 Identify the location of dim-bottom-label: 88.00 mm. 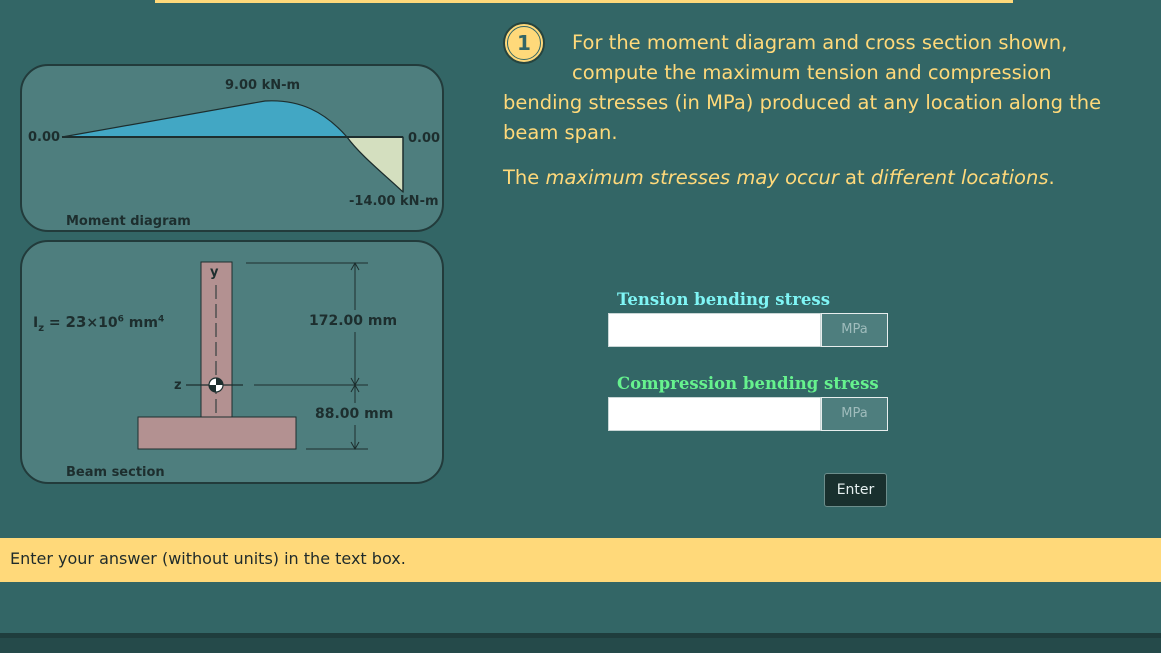
(354, 414).